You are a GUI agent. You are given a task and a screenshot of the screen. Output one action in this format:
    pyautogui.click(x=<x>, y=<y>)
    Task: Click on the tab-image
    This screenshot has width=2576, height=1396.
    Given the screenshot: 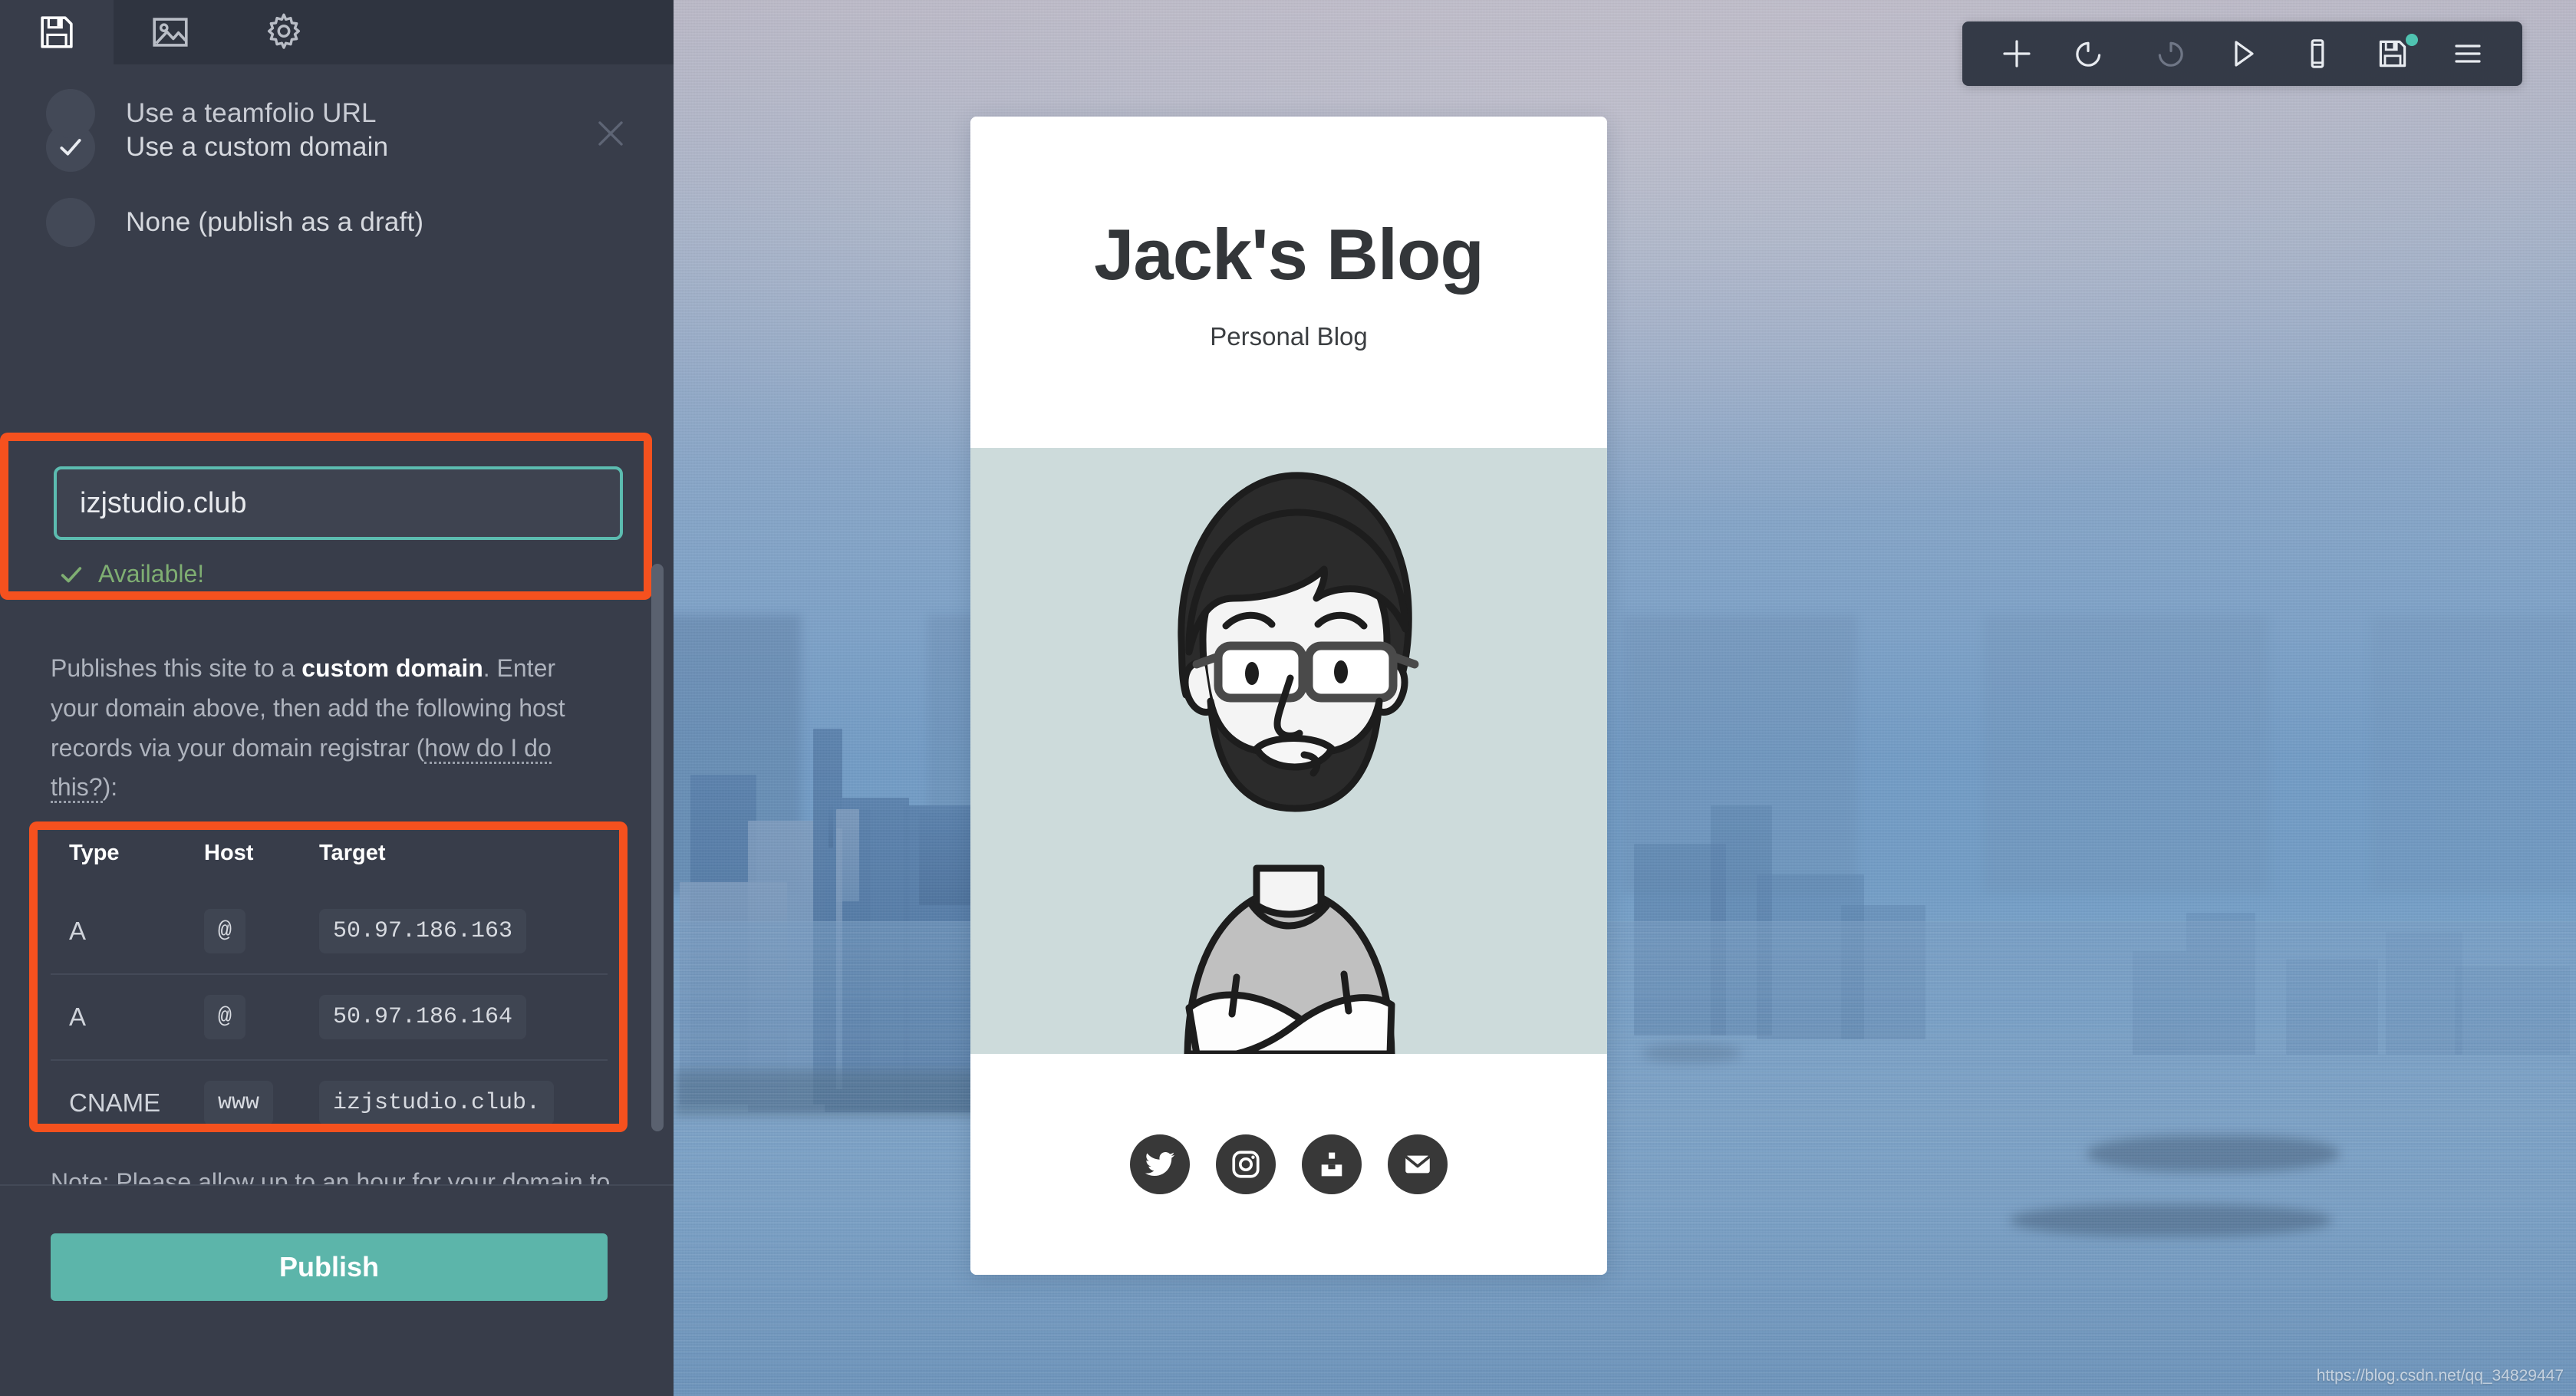 What is the action you would take?
    pyautogui.click(x=170, y=32)
    